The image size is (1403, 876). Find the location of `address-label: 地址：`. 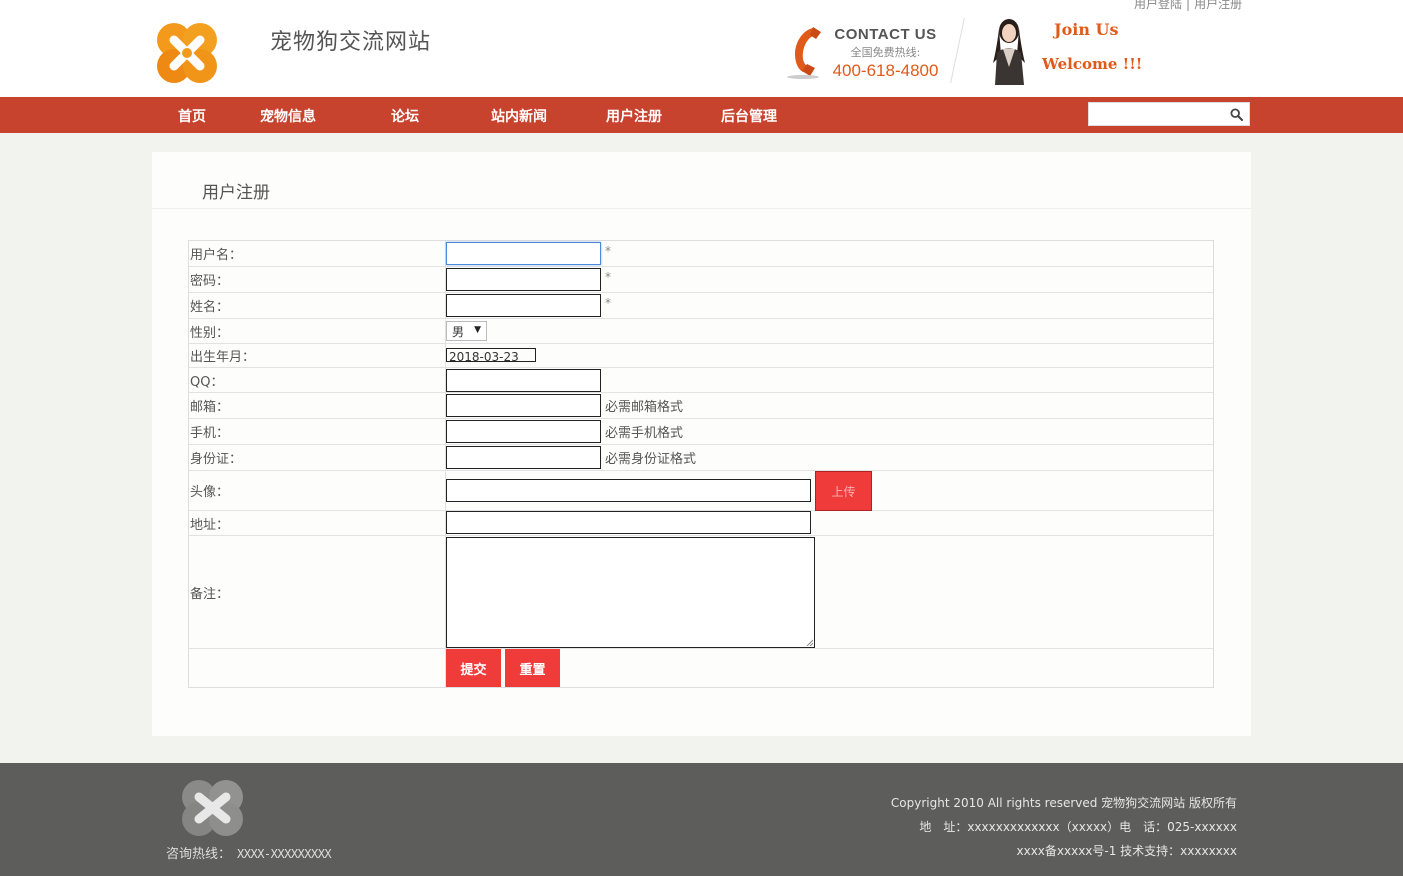

address-label: 地址： is located at coordinates (317, 523).